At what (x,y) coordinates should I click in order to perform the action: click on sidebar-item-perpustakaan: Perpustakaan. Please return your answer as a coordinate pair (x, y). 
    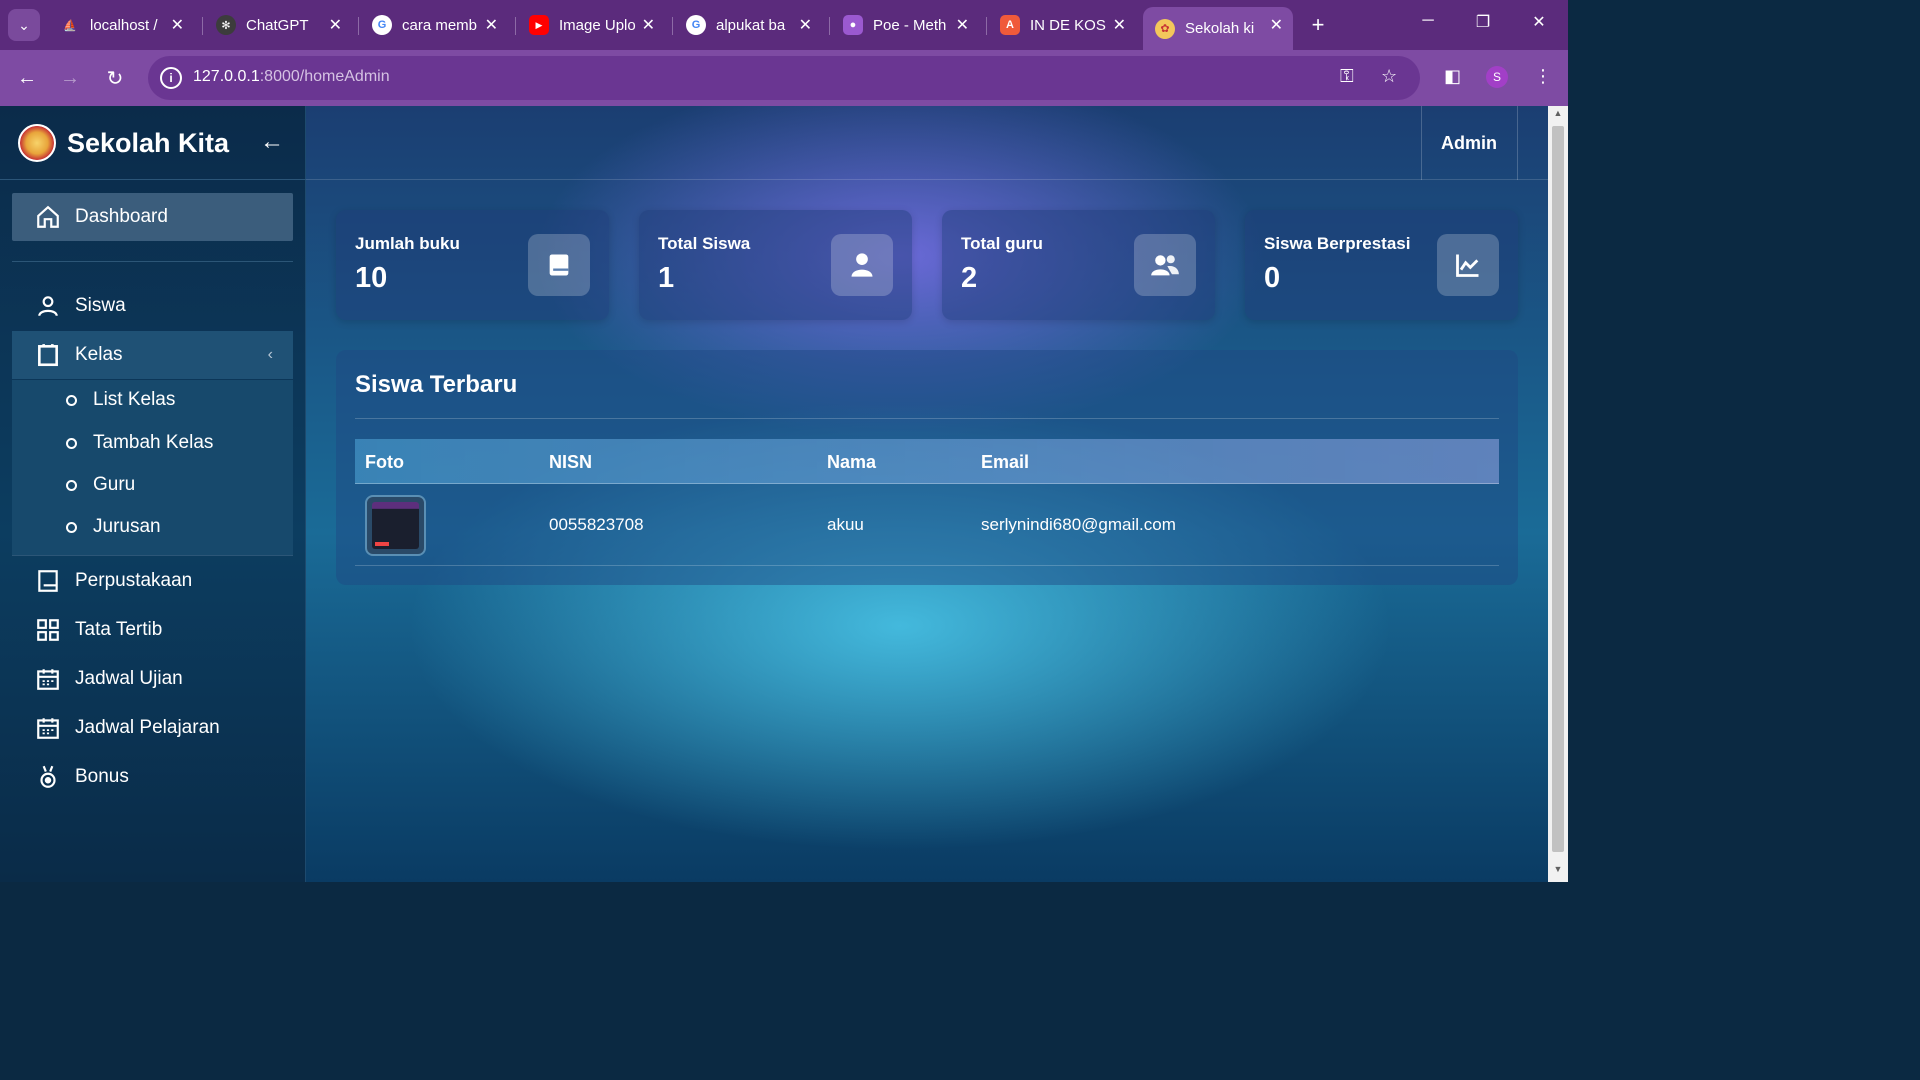
    Looking at the image, I should click on (152, 581).